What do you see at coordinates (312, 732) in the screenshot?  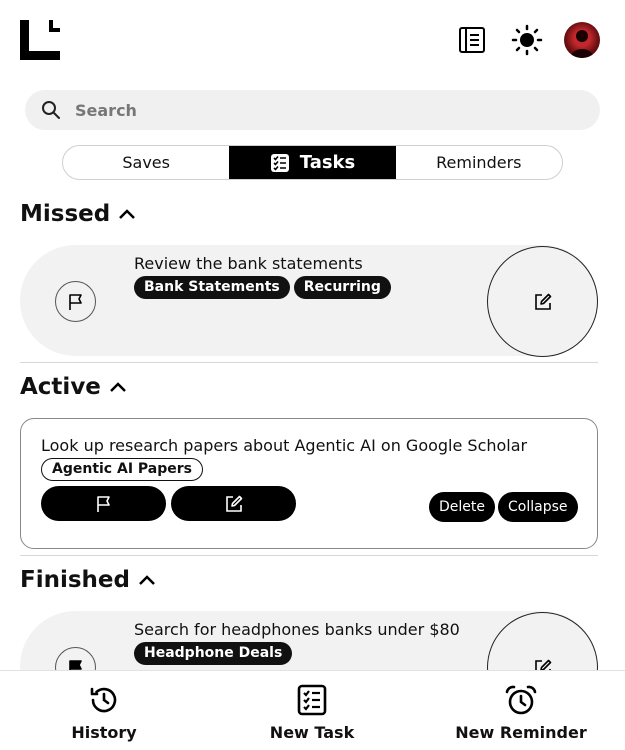 I see `nav-new-task-label: New Task` at bounding box center [312, 732].